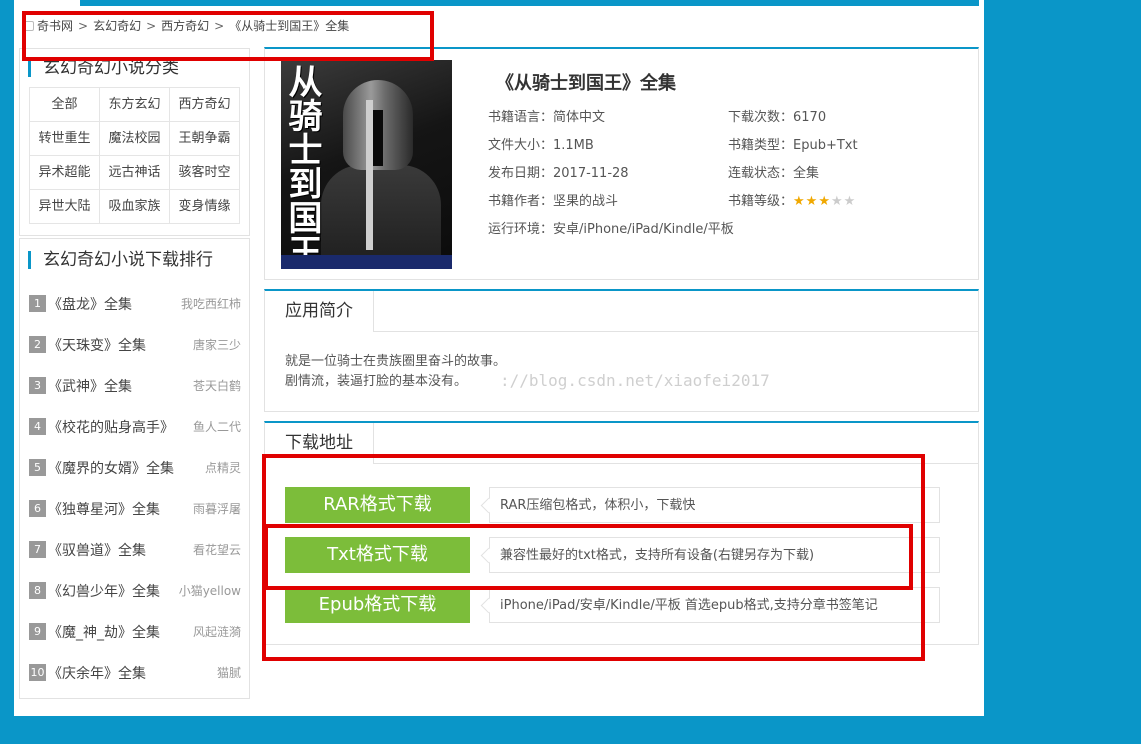 This screenshot has width=1141, height=744. What do you see at coordinates (37, 631) in the screenshot?
I see `rank-number: 9` at bounding box center [37, 631].